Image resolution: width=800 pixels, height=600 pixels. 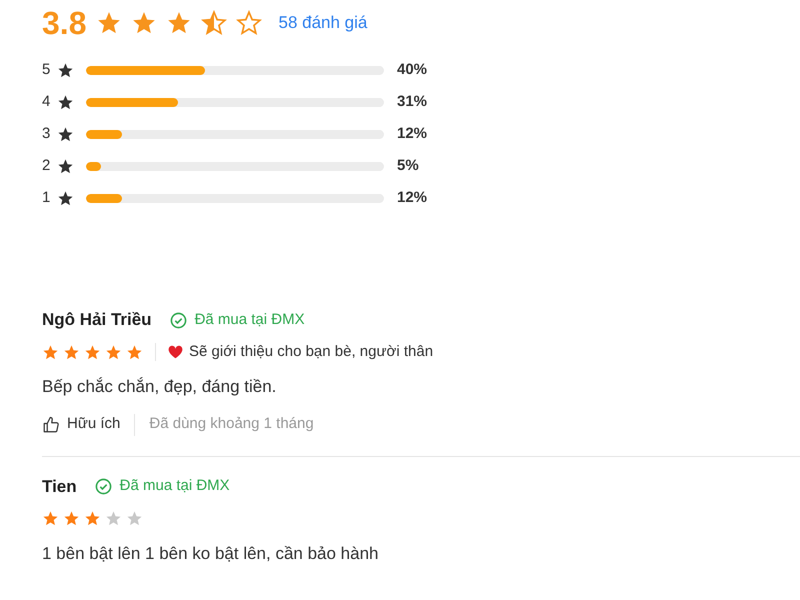 What do you see at coordinates (81, 424) in the screenshot?
I see `helpful-button: Hữu ích` at bounding box center [81, 424].